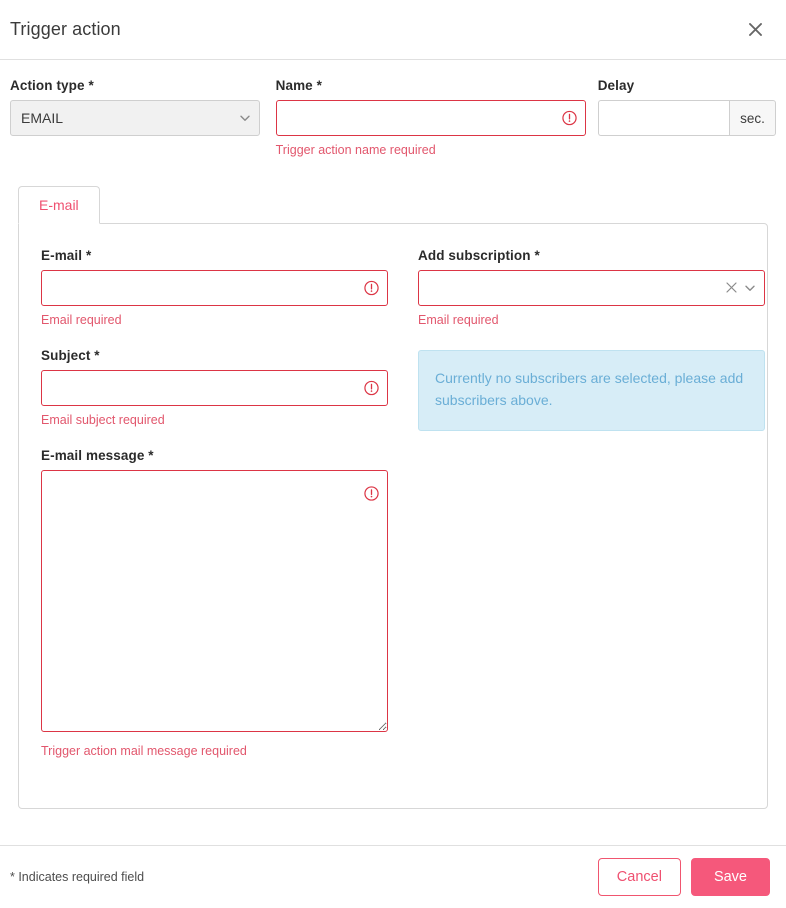 This screenshot has height=908, width=786. I want to click on delay-label: Delay, so click(616, 85).